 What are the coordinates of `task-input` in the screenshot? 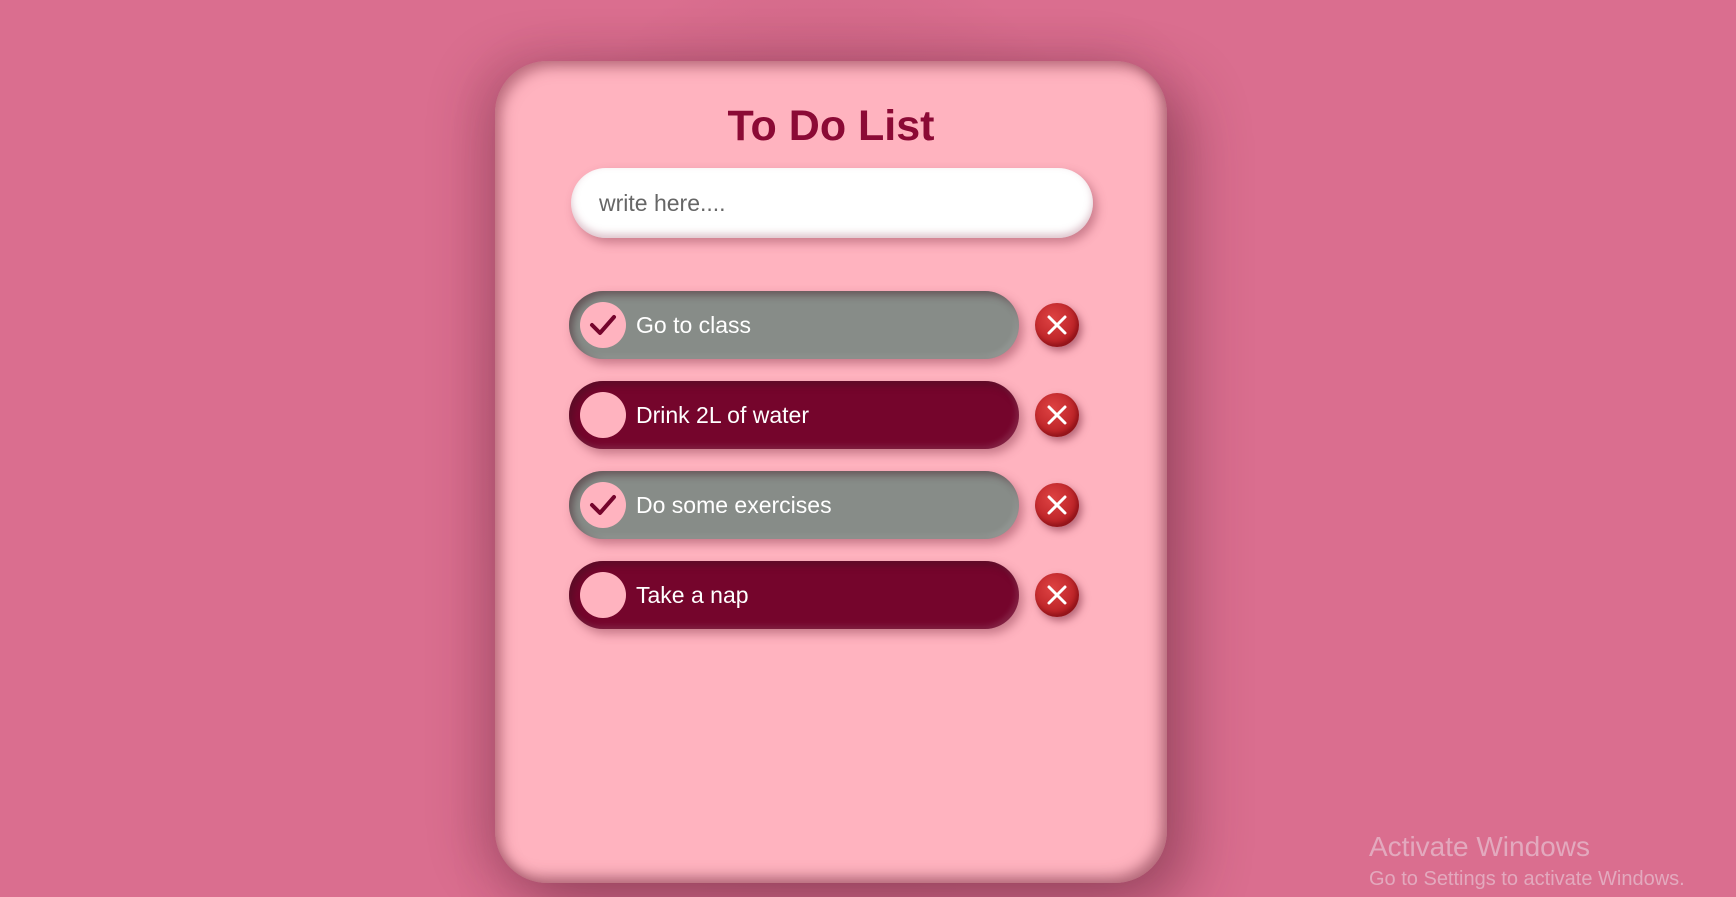 It's located at (832, 203).